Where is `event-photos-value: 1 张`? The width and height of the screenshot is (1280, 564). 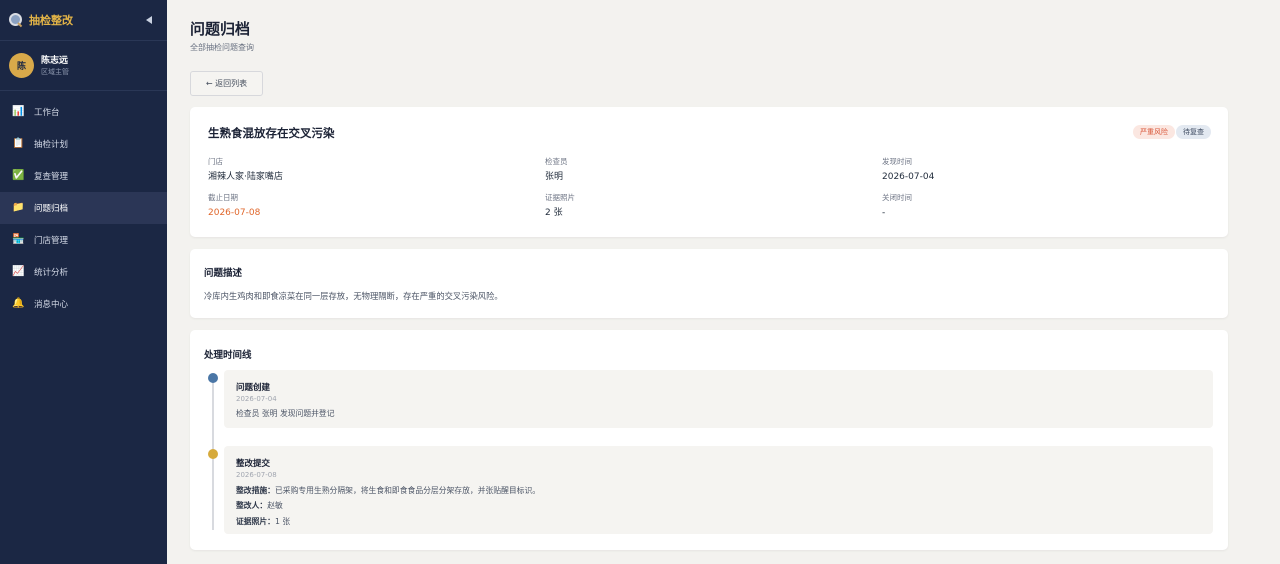 event-photos-value: 1 张 is located at coordinates (282, 521).